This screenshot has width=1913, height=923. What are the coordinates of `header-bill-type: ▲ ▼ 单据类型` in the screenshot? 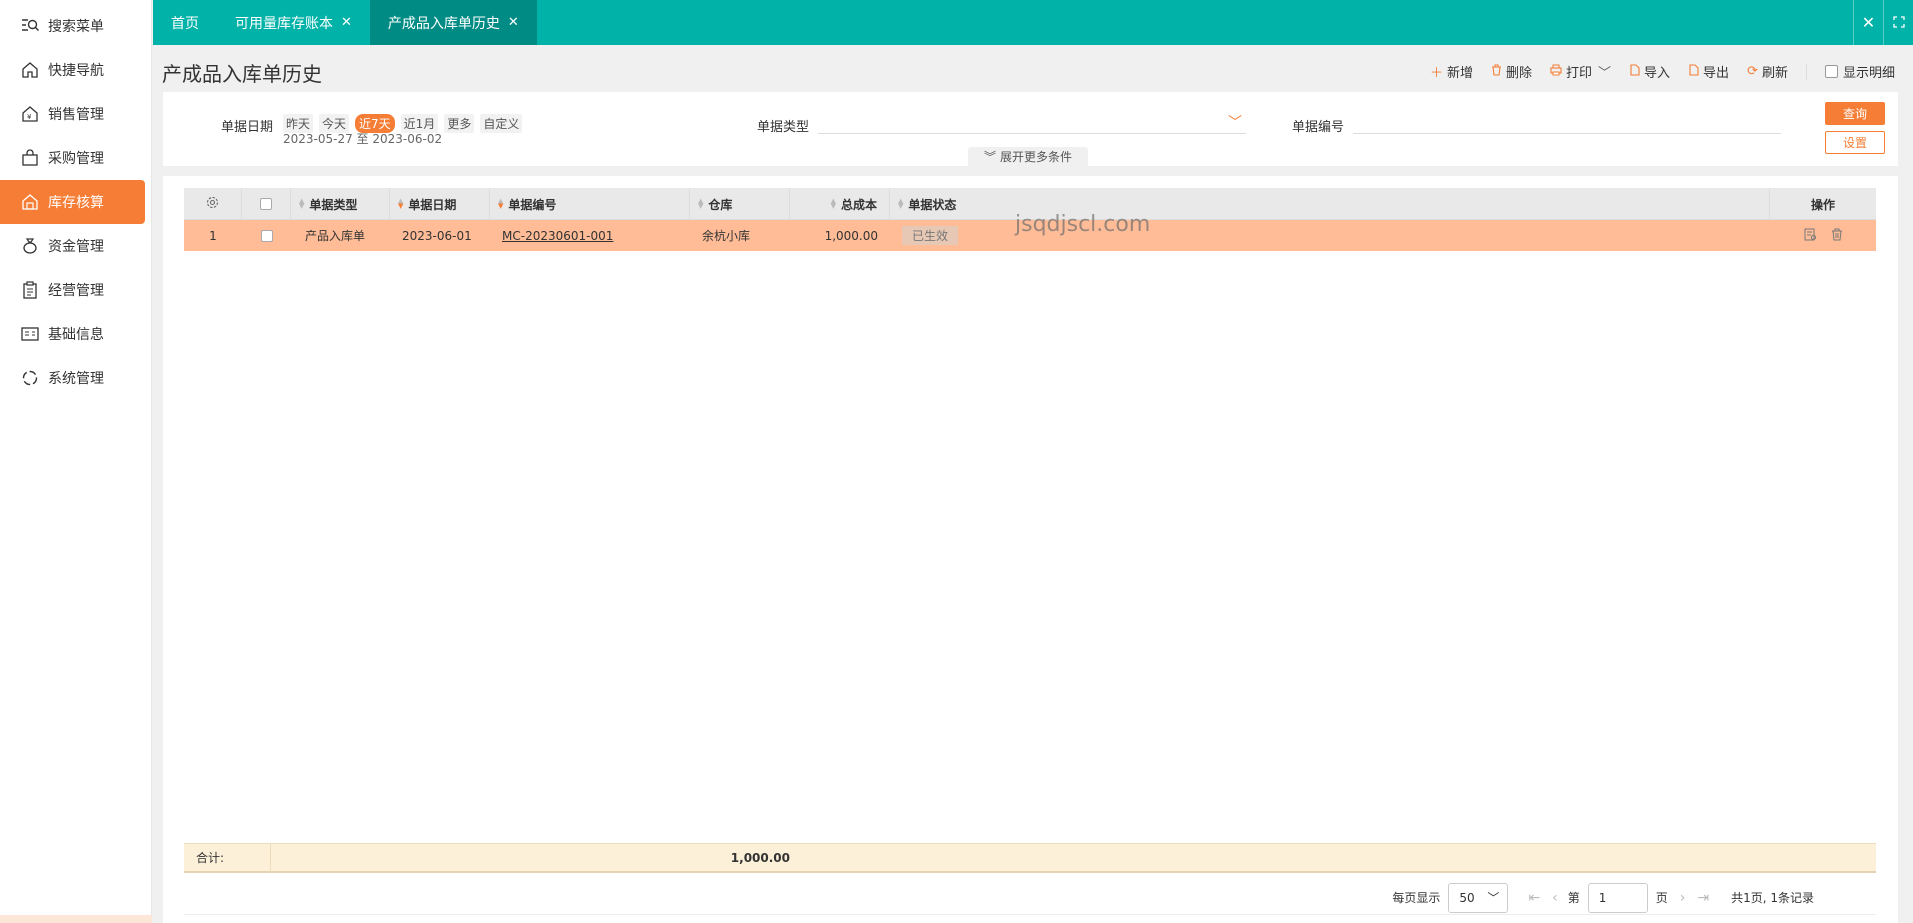 It's located at (340, 204).